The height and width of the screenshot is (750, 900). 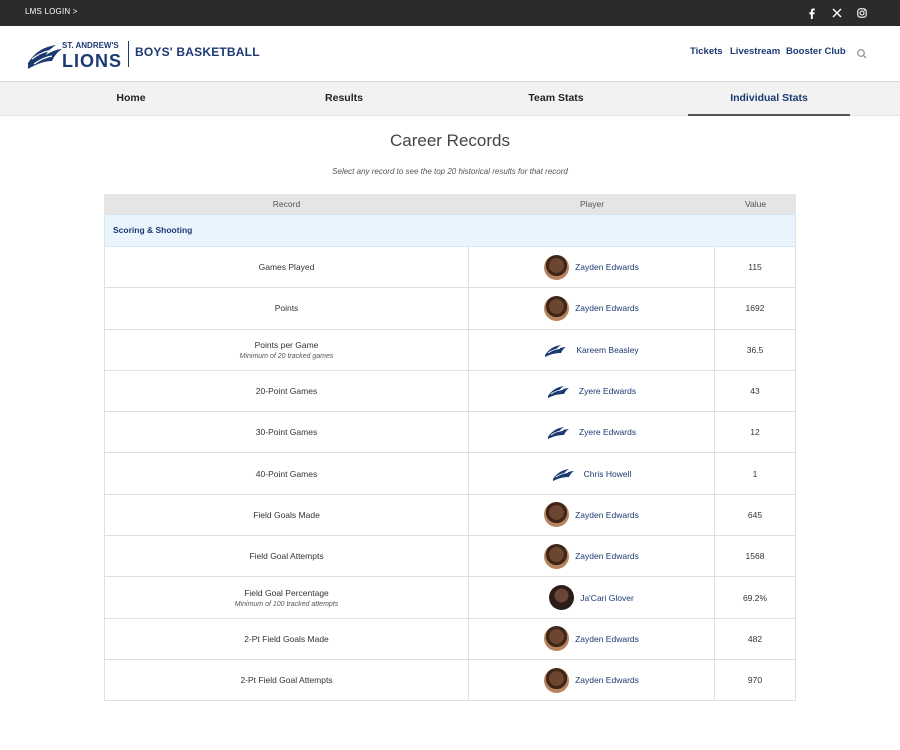 I want to click on nav-booster-club-link: Booster Club, so click(x=816, y=51).